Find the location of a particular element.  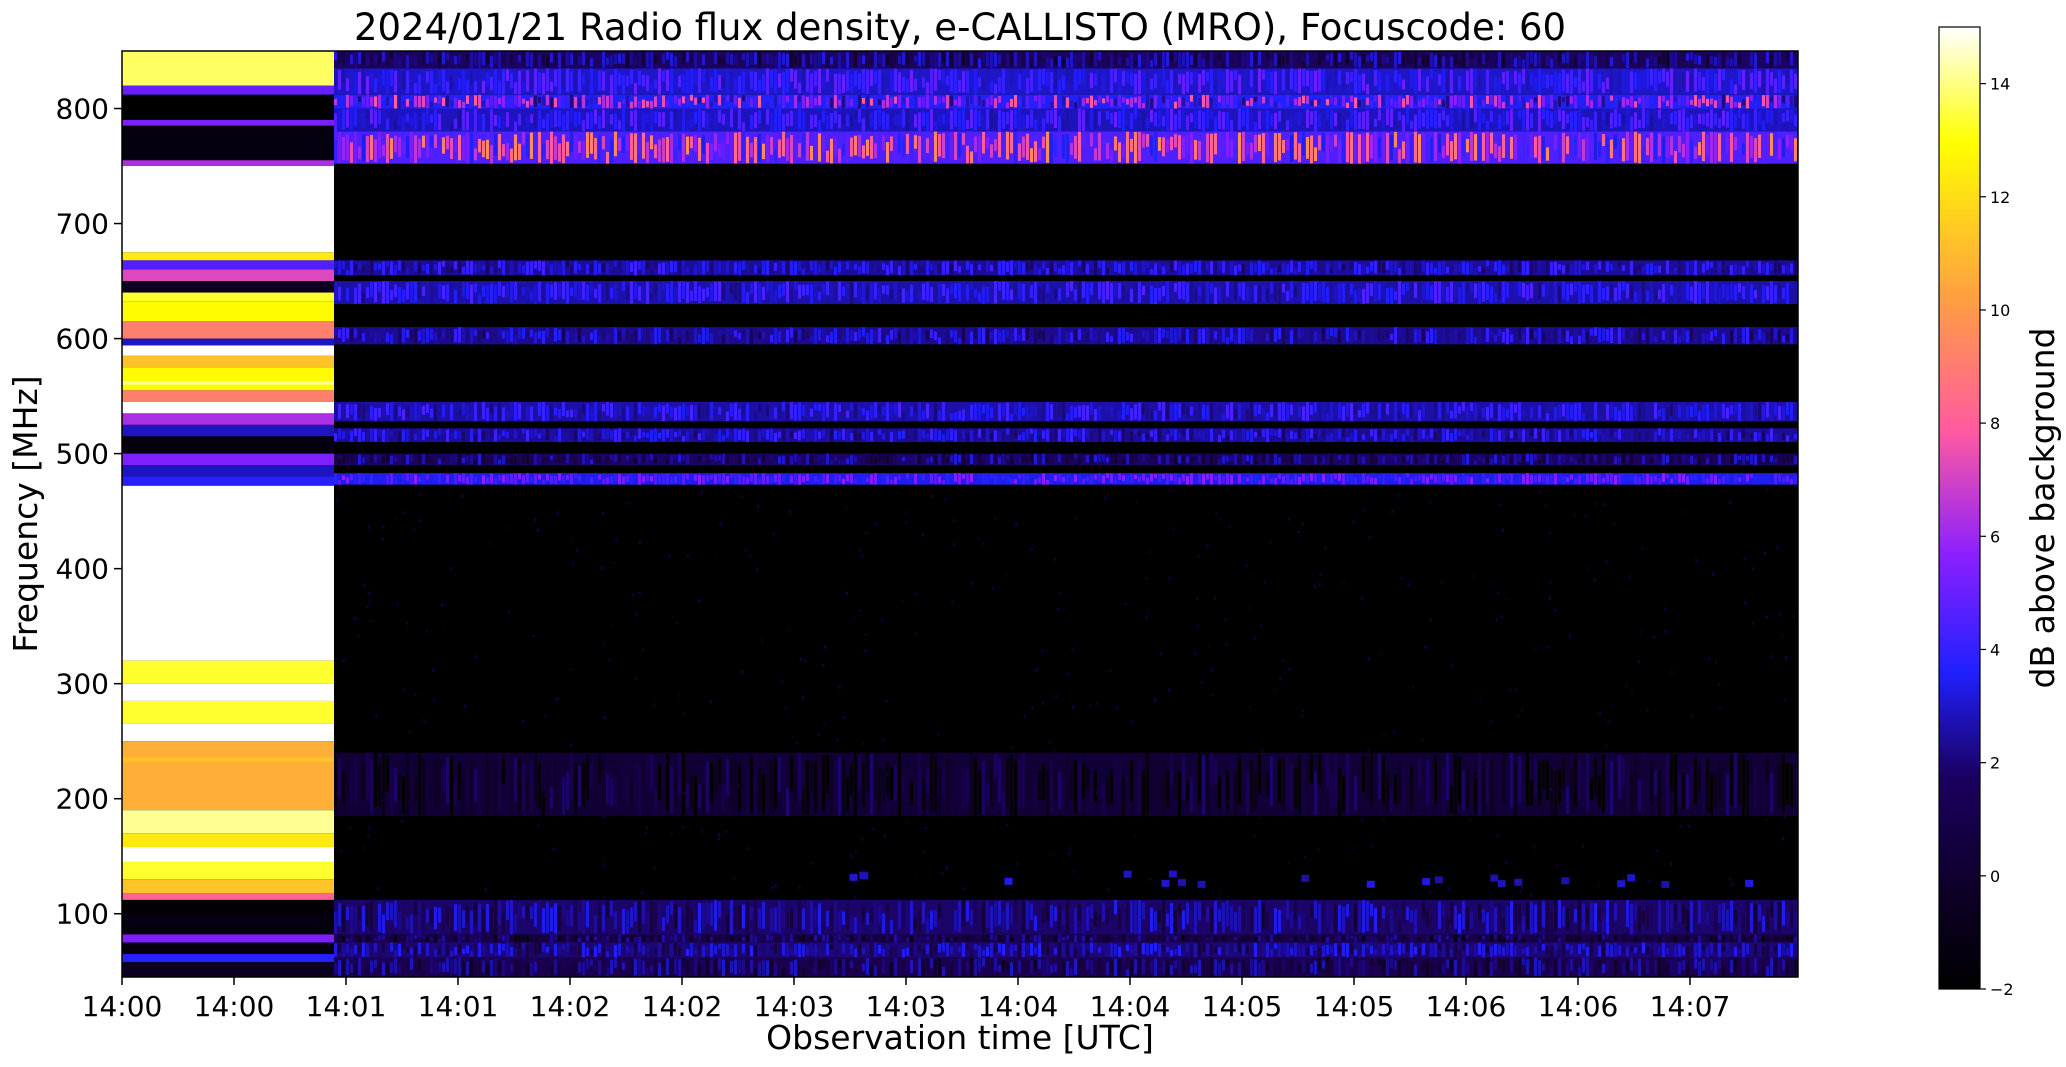

colorbar-gradient is located at coordinates (1959, 508).